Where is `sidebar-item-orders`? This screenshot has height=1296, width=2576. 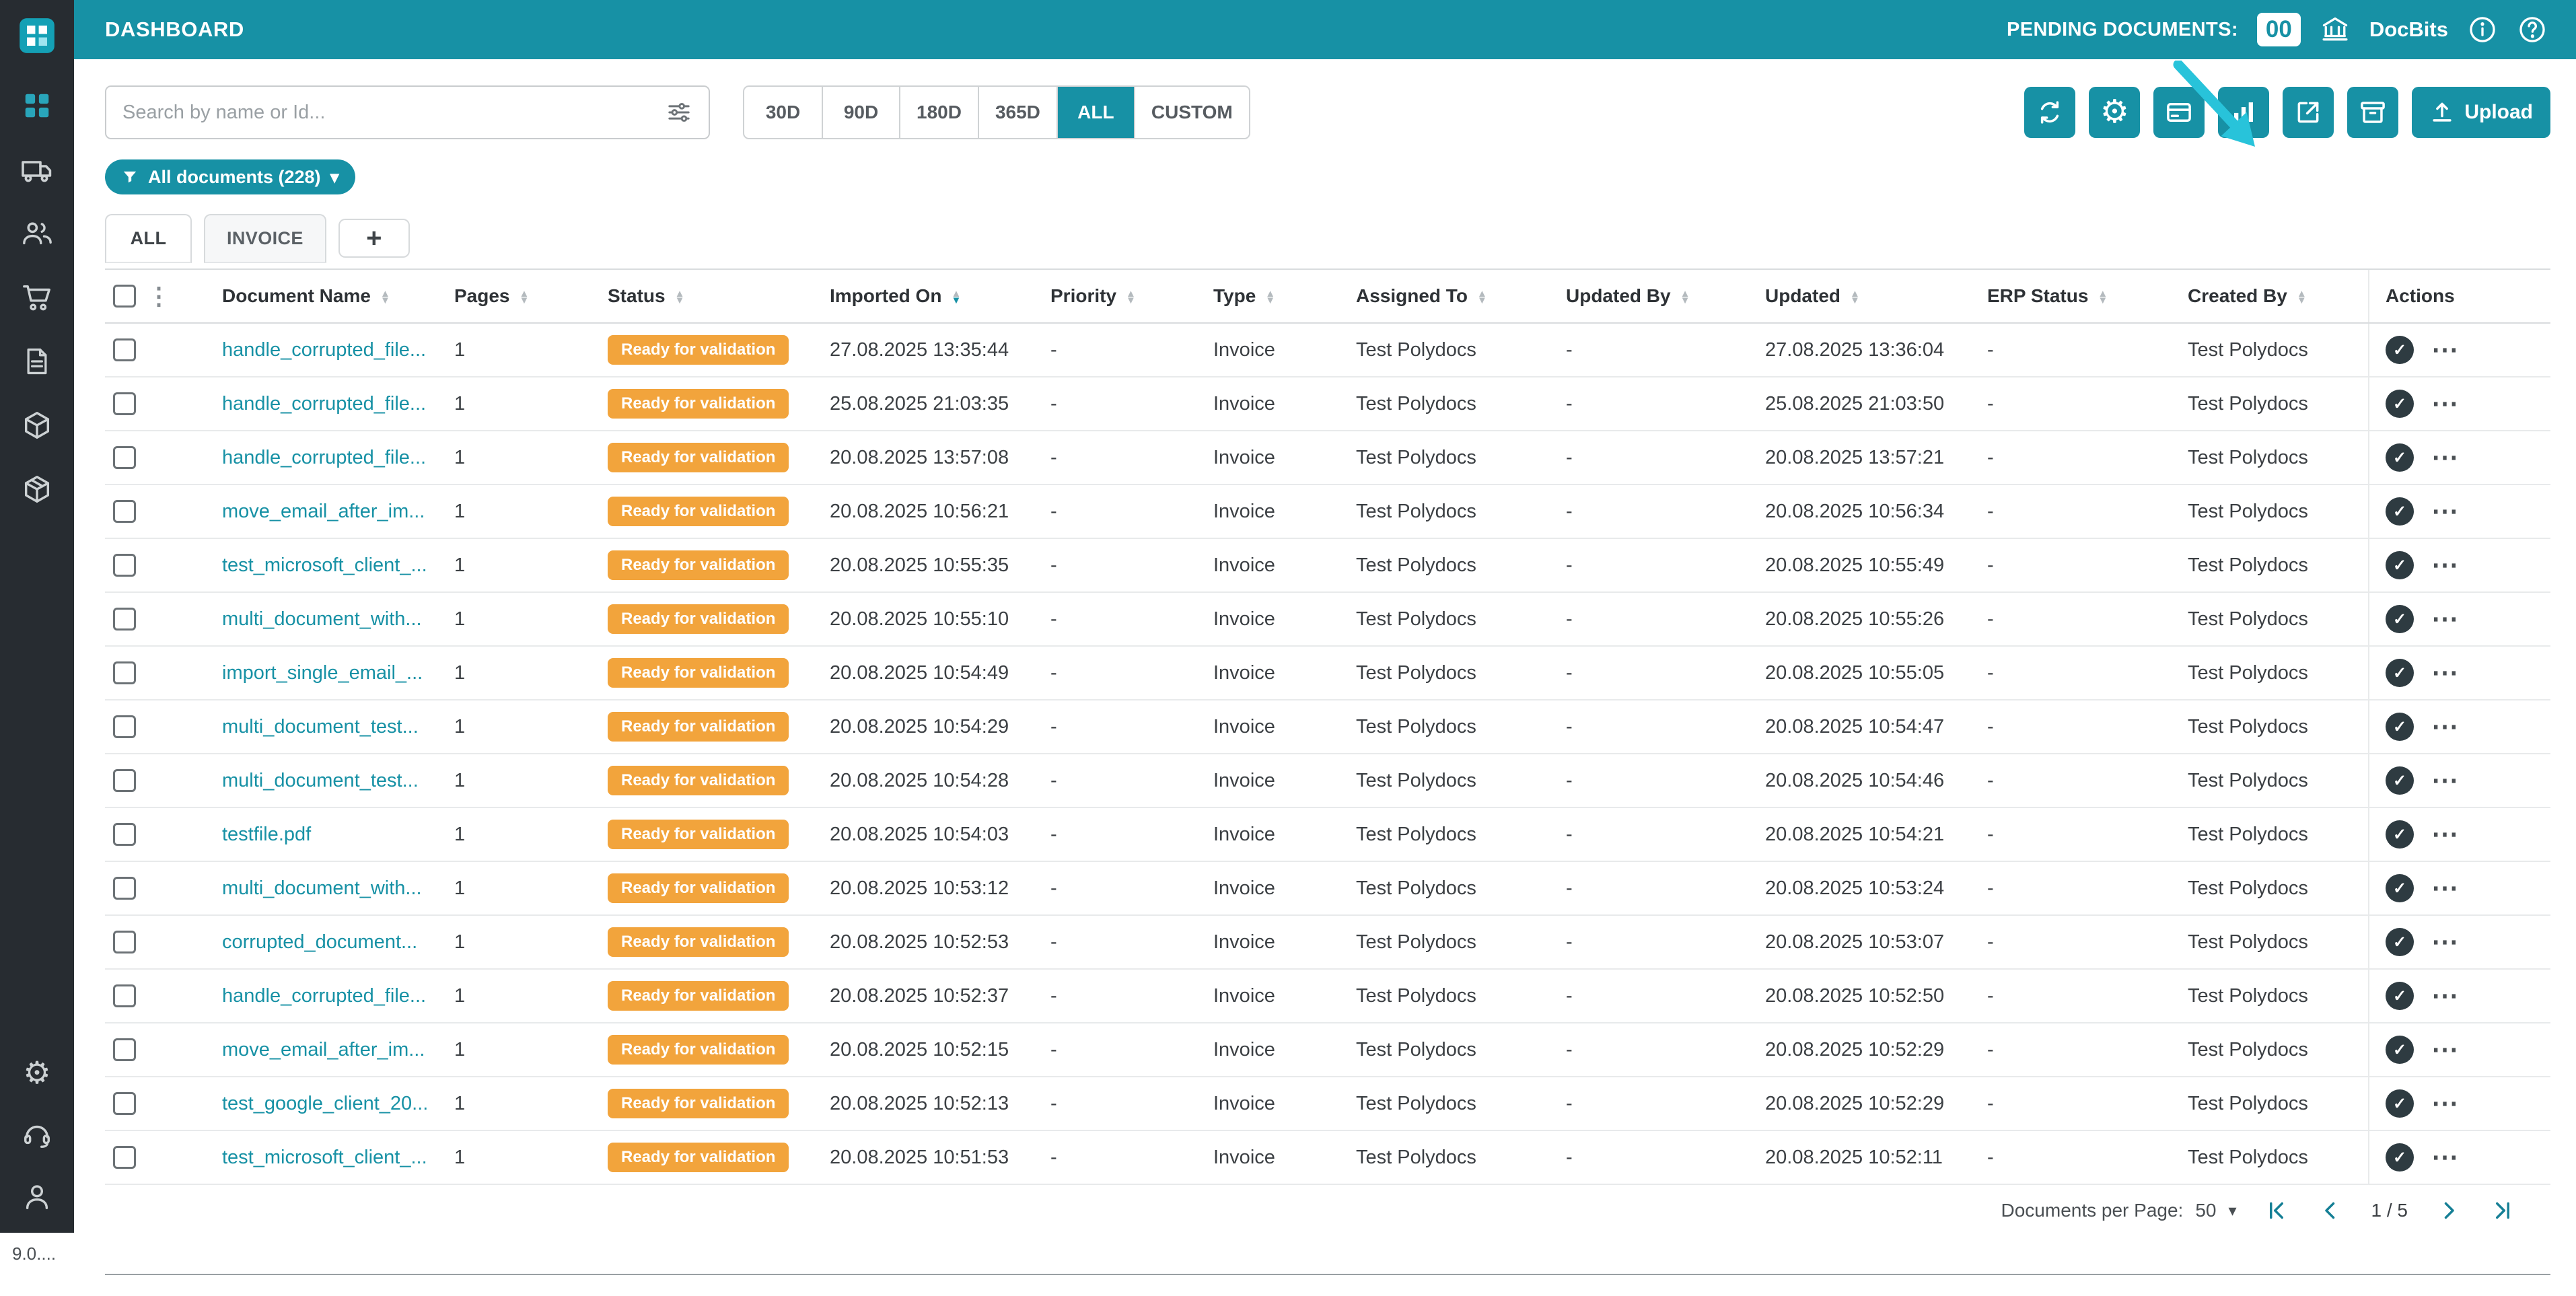
sidebar-item-orders is located at coordinates (37, 297).